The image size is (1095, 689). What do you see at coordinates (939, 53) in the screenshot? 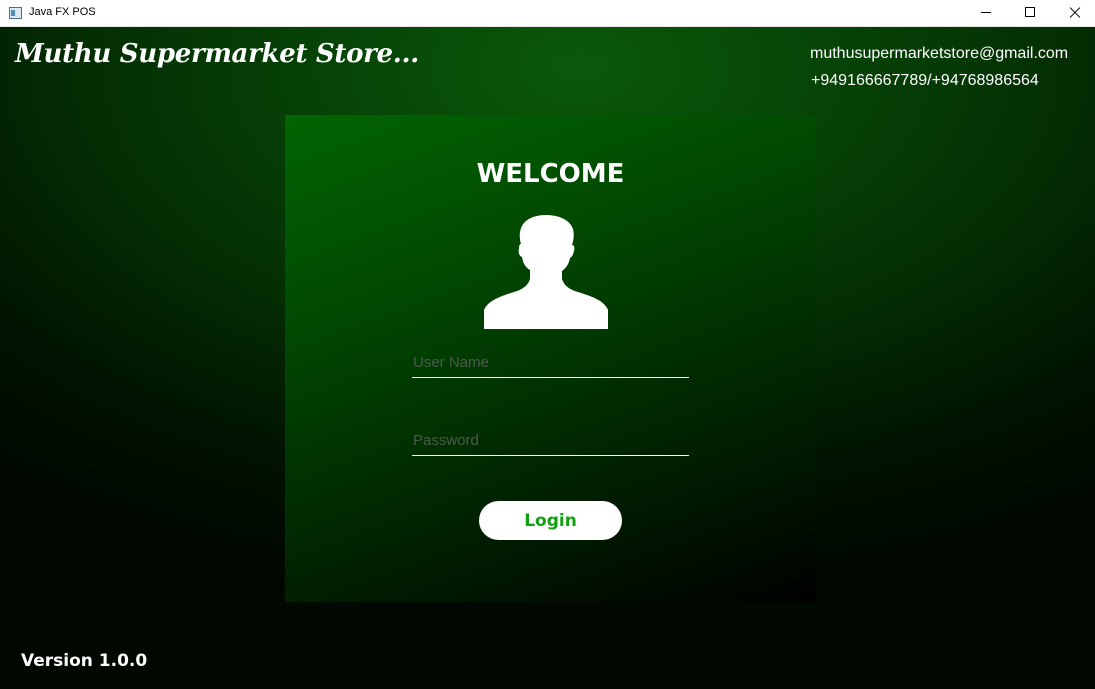
I see `contact-email: muthusupermarketstore@gmail.com` at bounding box center [939, 53].